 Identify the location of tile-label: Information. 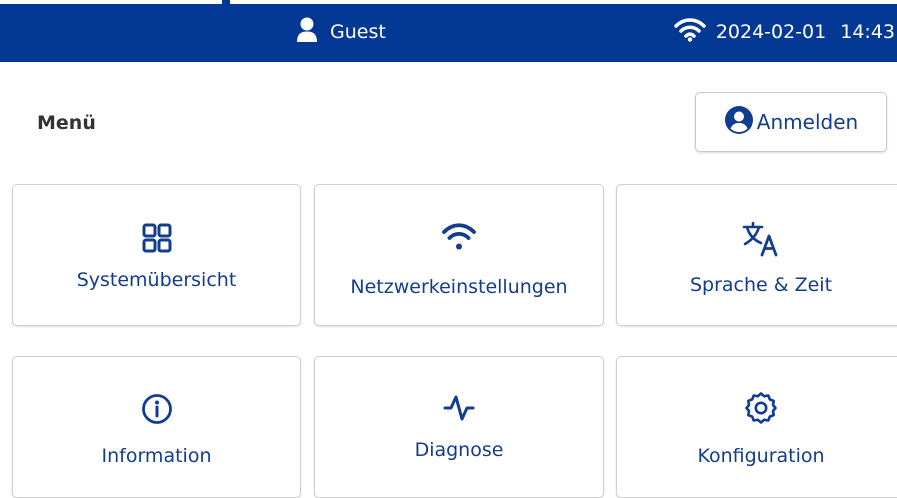
(156, 456).